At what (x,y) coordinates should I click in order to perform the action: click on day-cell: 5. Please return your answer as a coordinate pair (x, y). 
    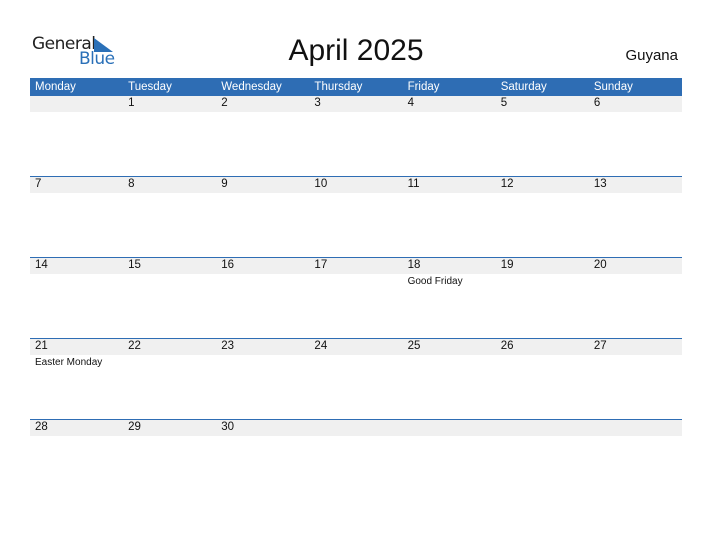
    Looking at the image, I should click on (542, 126).